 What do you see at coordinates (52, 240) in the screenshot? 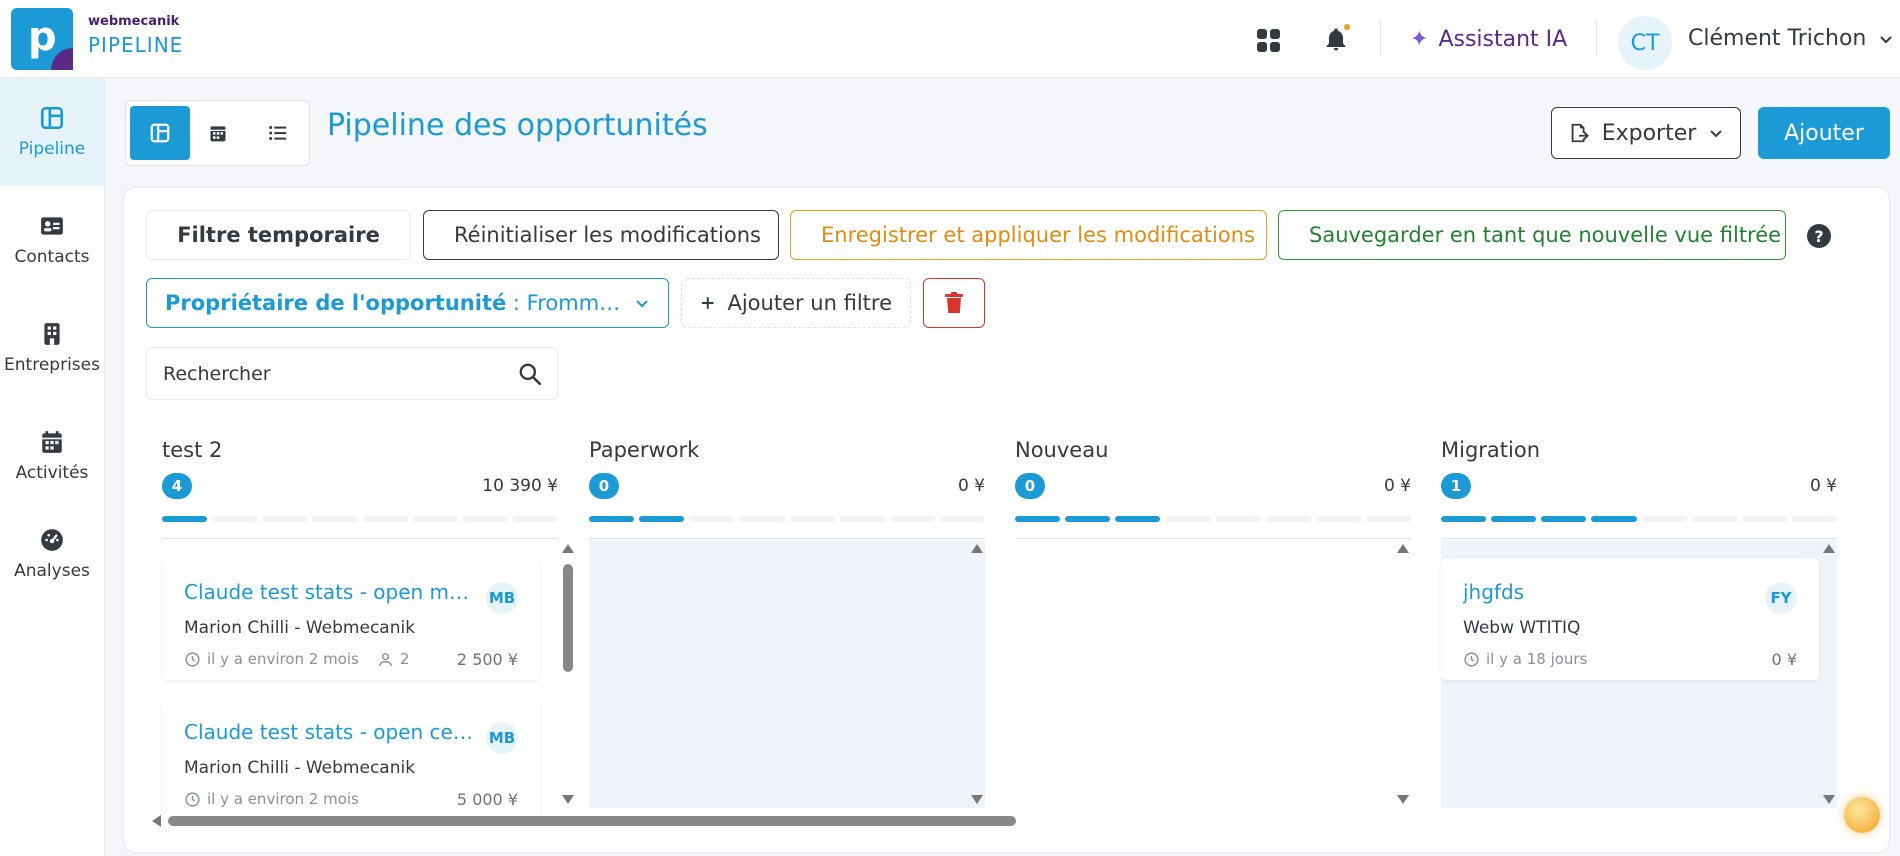
I see `sidebar-item-contacts: Contacts` at bounding box center [52, 240].